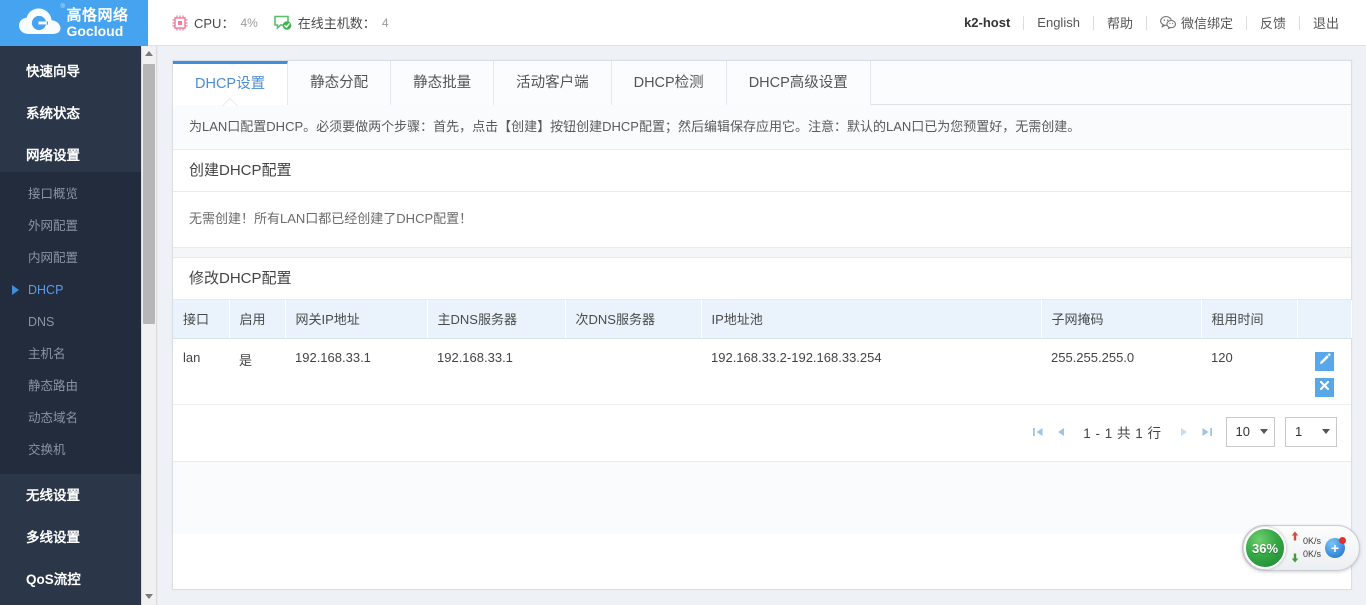 This screenshot has height=605, width=1366. Describe the element at coordinates (762, 279) in the screenshot. I see `modify-dhcp-section-title: 修改DHCP配置` at that location.